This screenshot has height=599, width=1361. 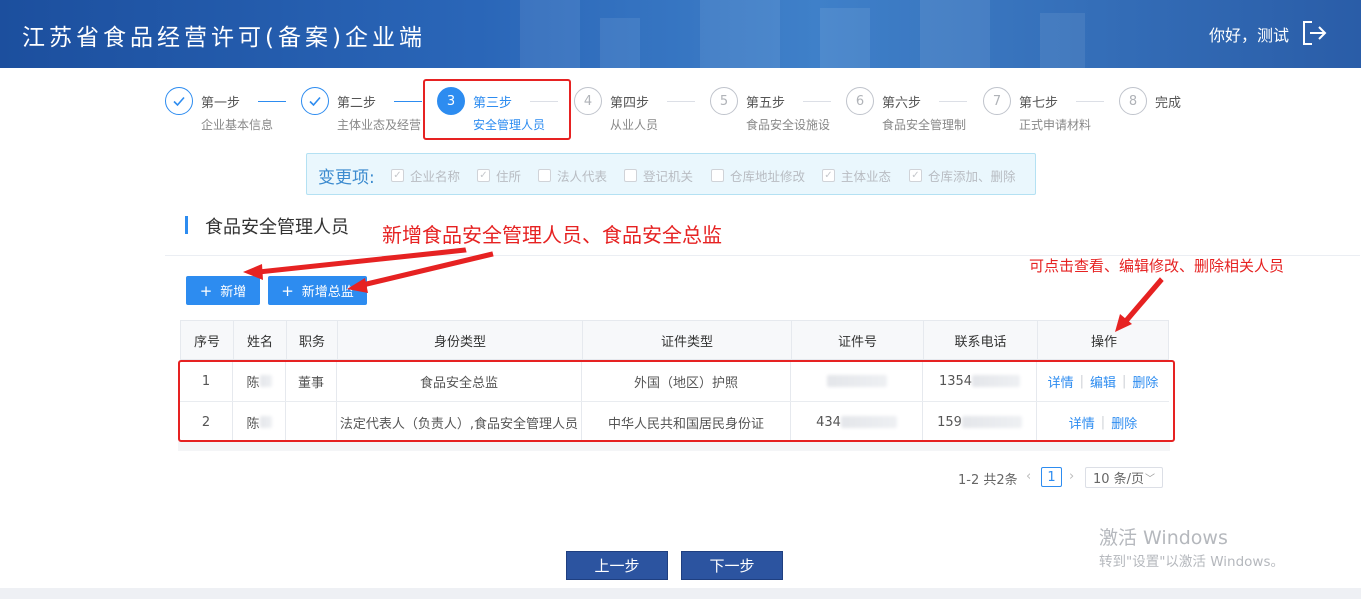 What do you see at coordinates (639, 112) in the screenshot?
I see `step-4: 4 第四步从业人员` at bounding box center [639, 112].